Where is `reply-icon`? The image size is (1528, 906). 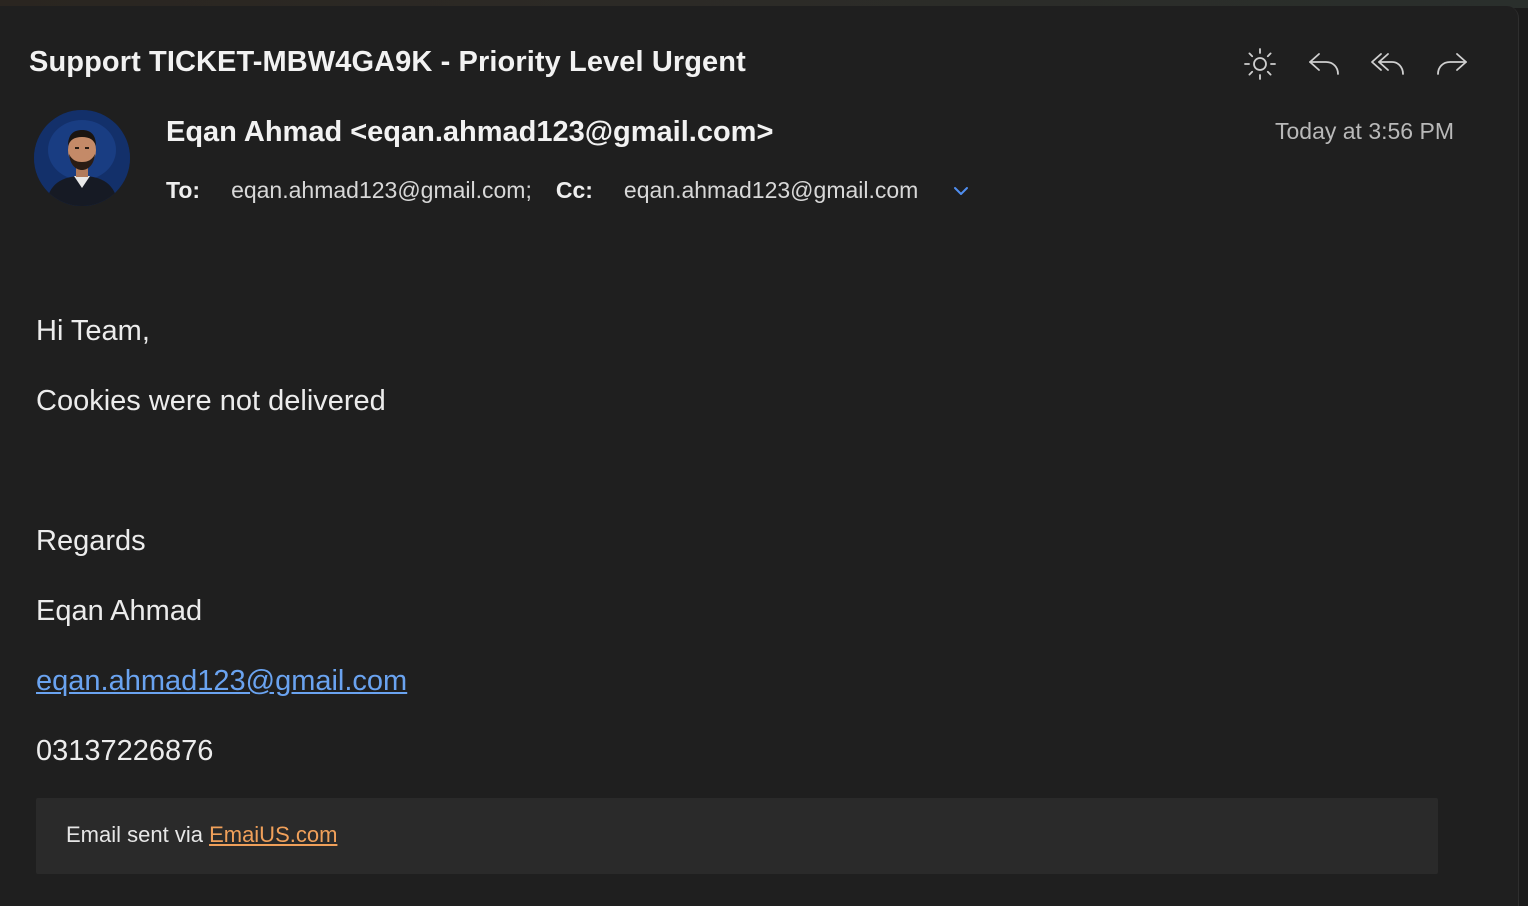
reply-icon is located at coordinates (1324, 64).